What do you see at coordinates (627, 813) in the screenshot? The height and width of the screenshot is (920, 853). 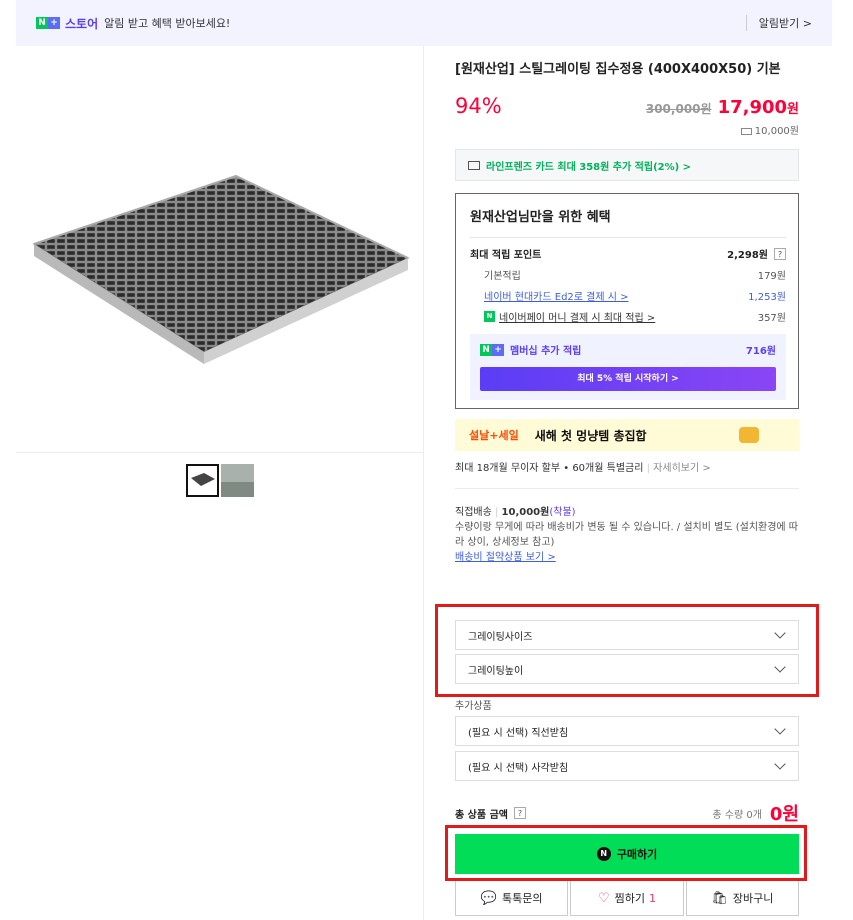 I see `total-price-row: 총 상품 금액 ? 총 수량 0개 0원` at bounding box center [627, 813].